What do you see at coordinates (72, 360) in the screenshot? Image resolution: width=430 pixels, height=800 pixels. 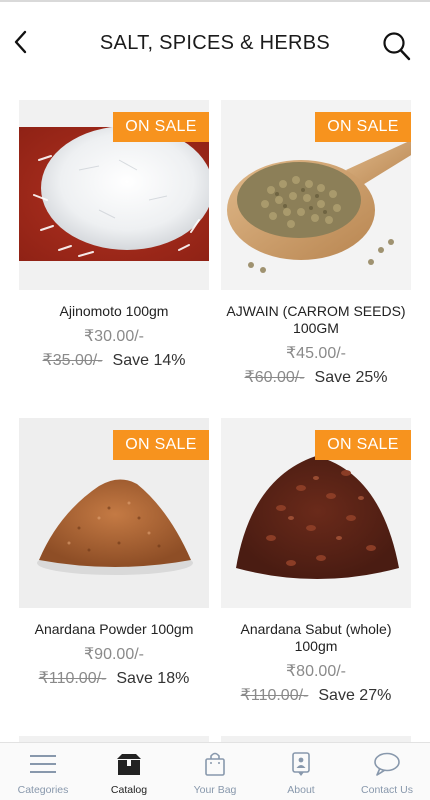 I see `original-price: ₹35.00/-` at bounding box center [72, 360].